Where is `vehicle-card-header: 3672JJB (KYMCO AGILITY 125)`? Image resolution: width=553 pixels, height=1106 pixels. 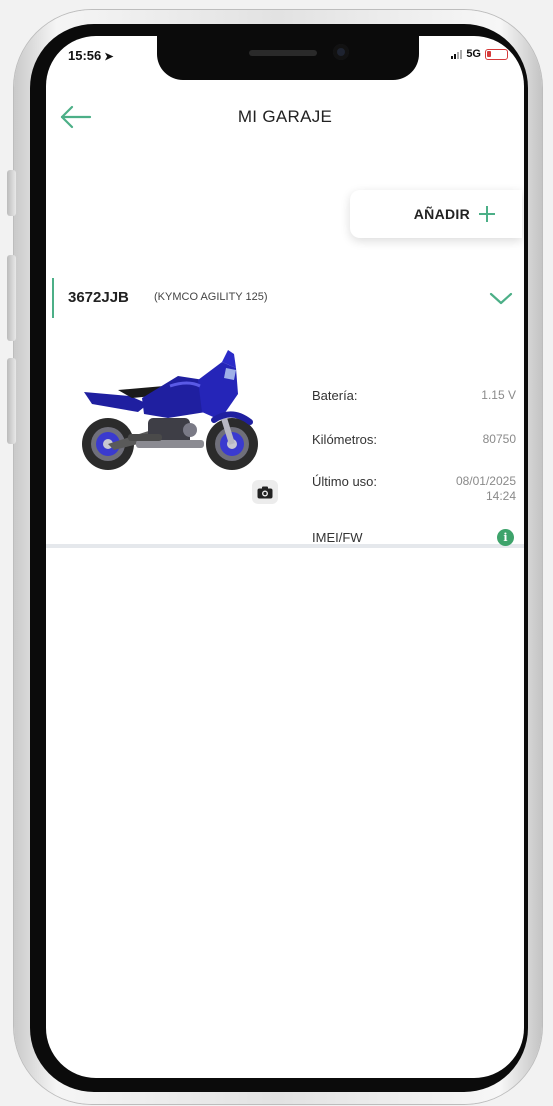
vehicle-card-header: 3672JJB (KYMCO AGILITY 125) is located at coordinates (285, 298).